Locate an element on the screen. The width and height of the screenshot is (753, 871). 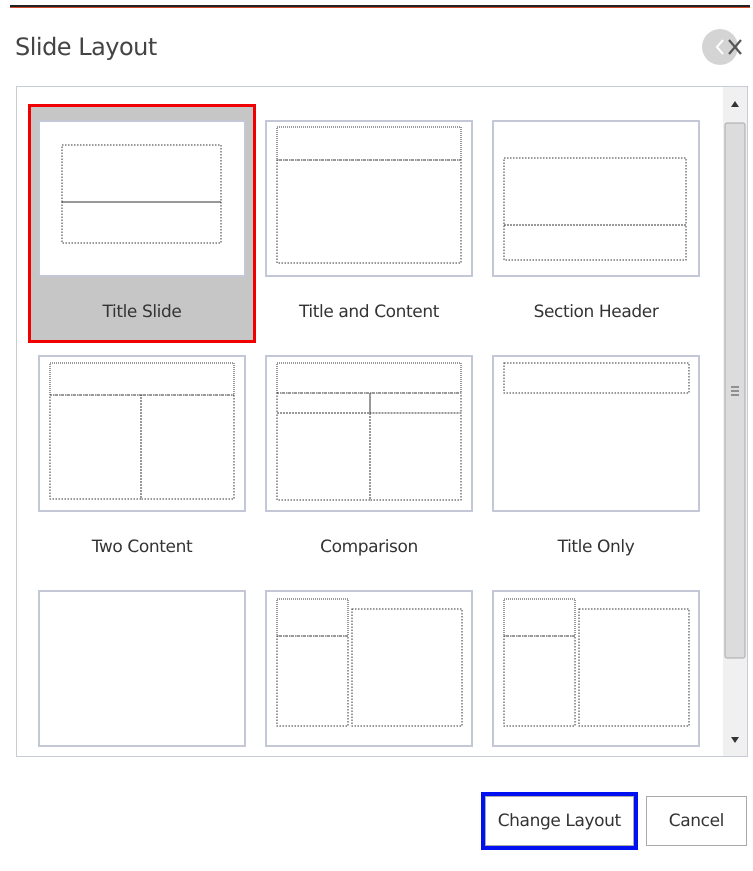
layout-label: Title Slide is located at coordinates (142, 312).